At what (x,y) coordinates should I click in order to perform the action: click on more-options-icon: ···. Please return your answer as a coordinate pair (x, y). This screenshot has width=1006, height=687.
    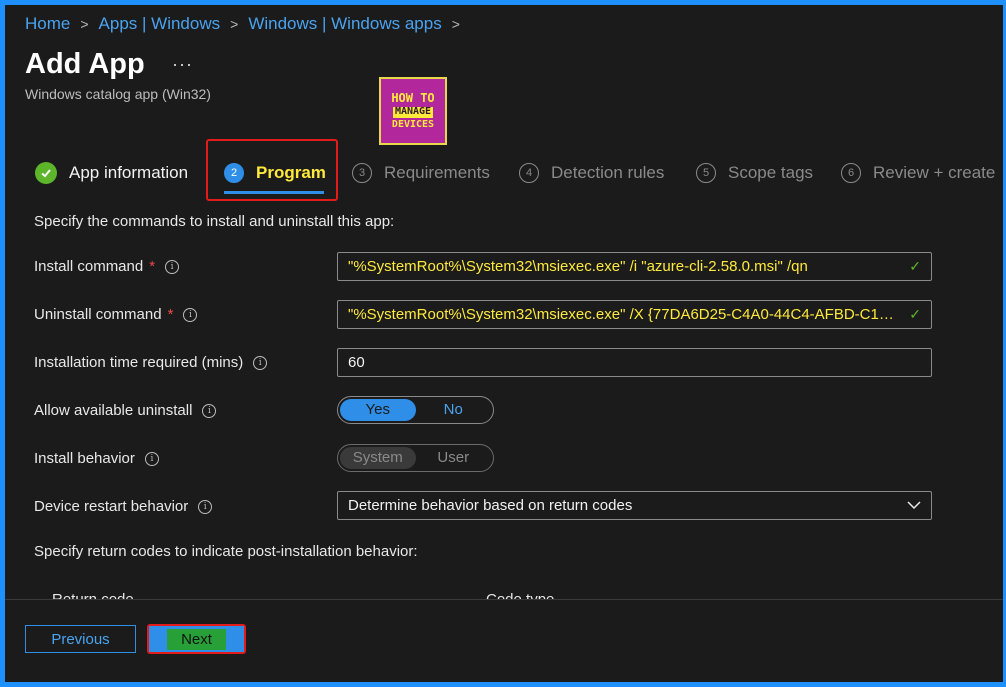
    Looking at the image, I should click on (182, 64).